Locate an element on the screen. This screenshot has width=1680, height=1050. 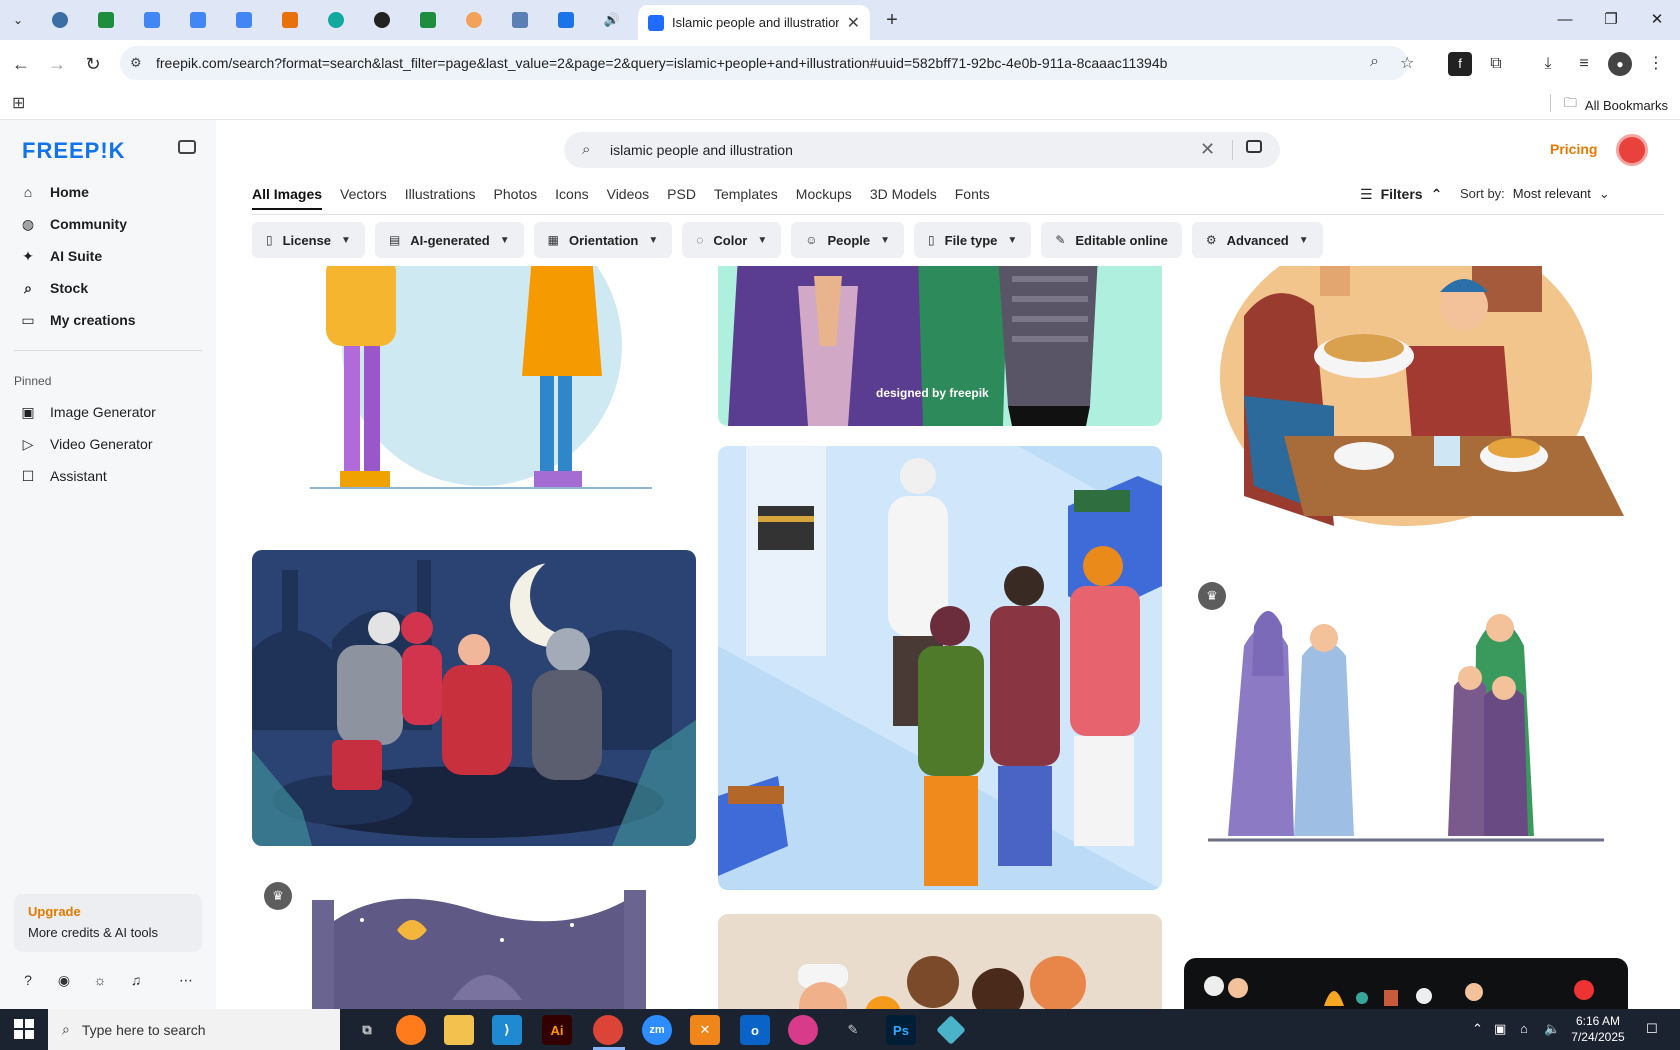
download-icon: ⤓ is located at coordinates (1548, 64).